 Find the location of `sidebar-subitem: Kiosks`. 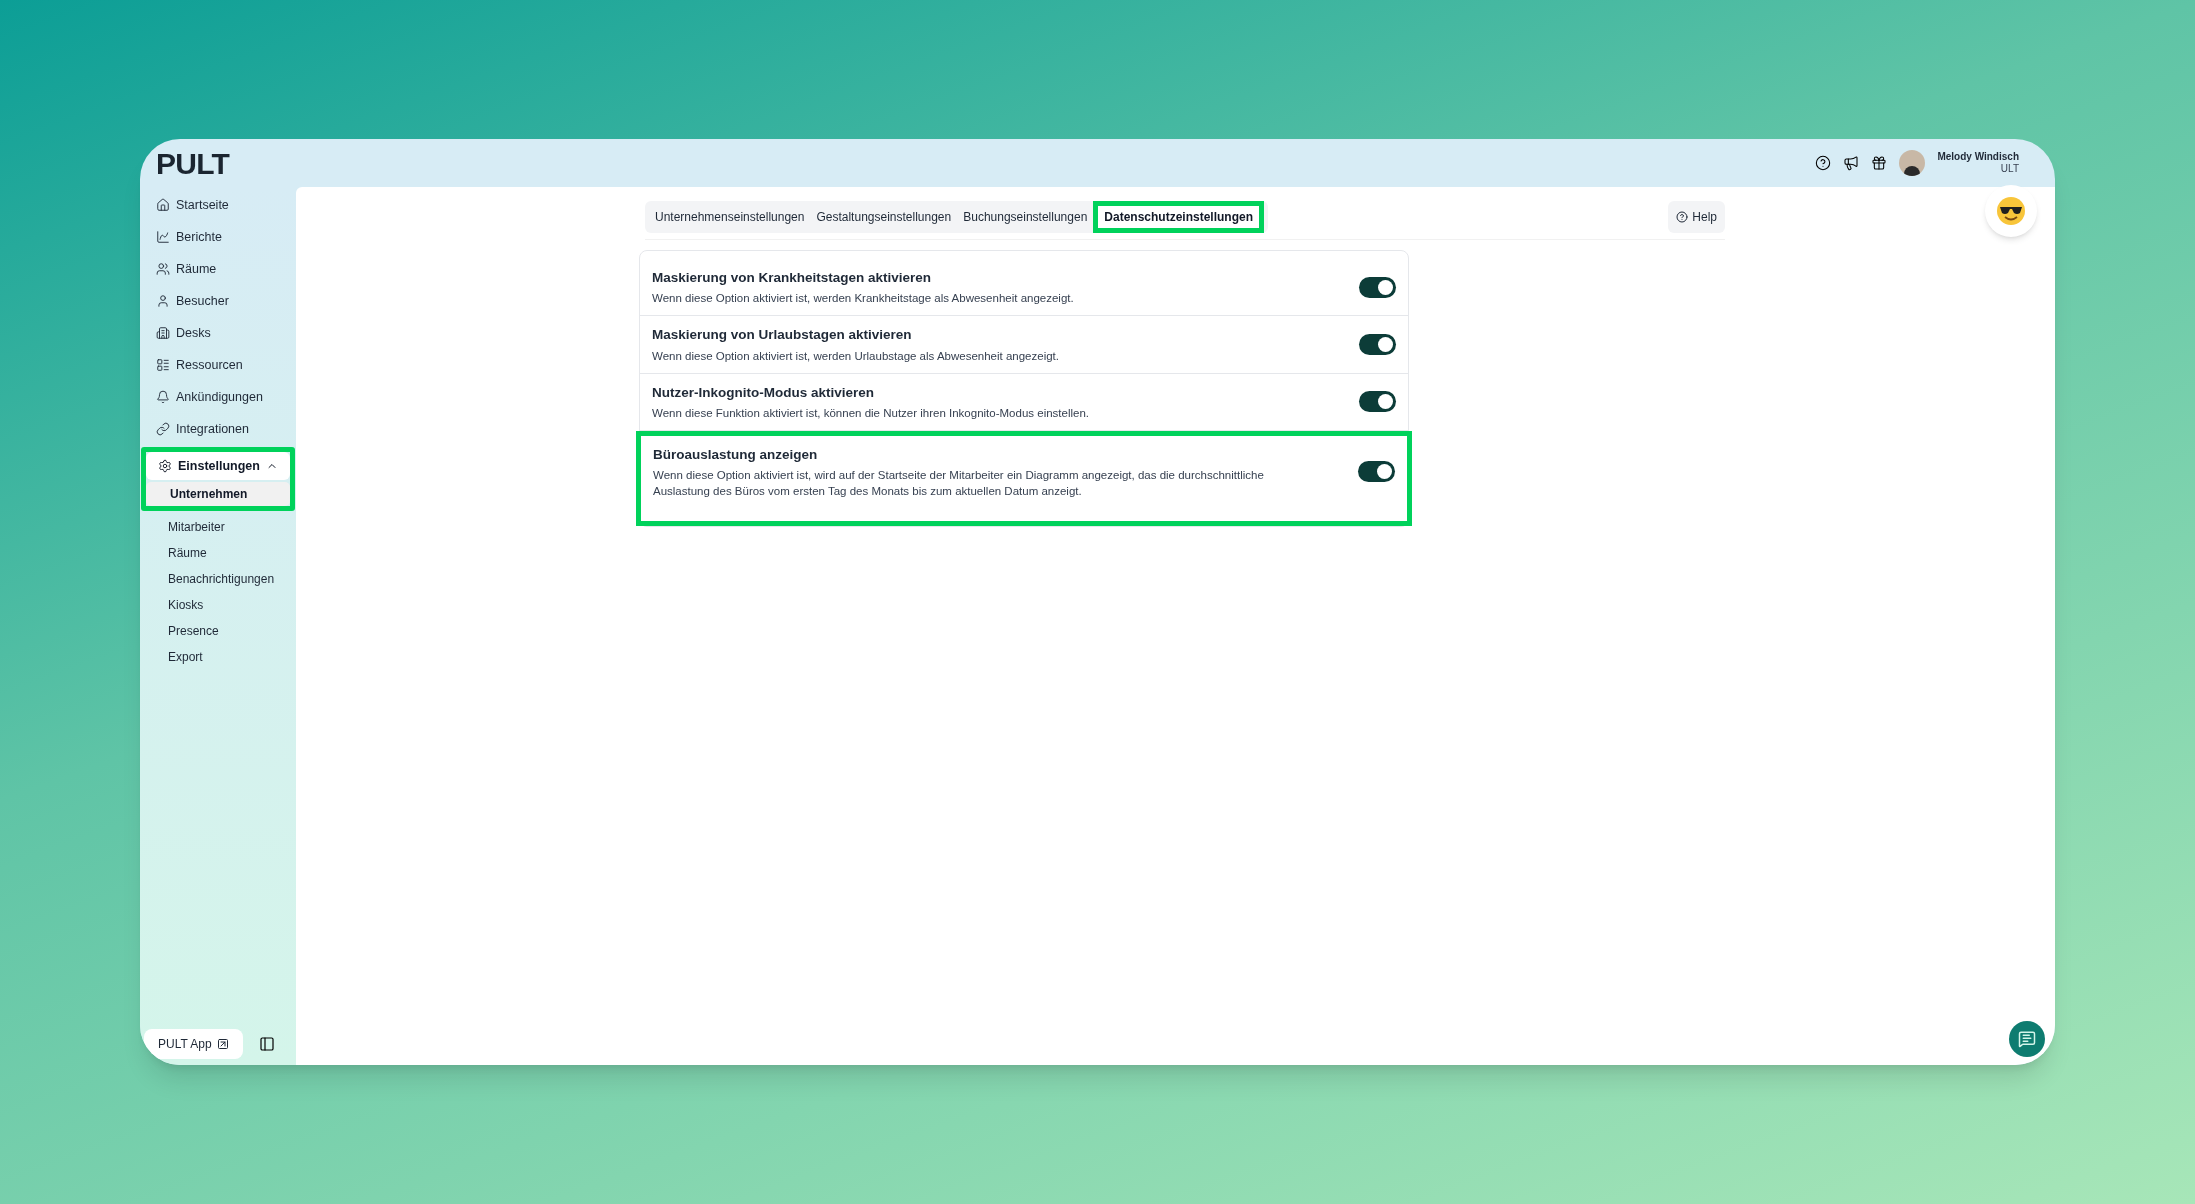

sidebar-subitem: Kiosks is located at coordinates (218, 605).